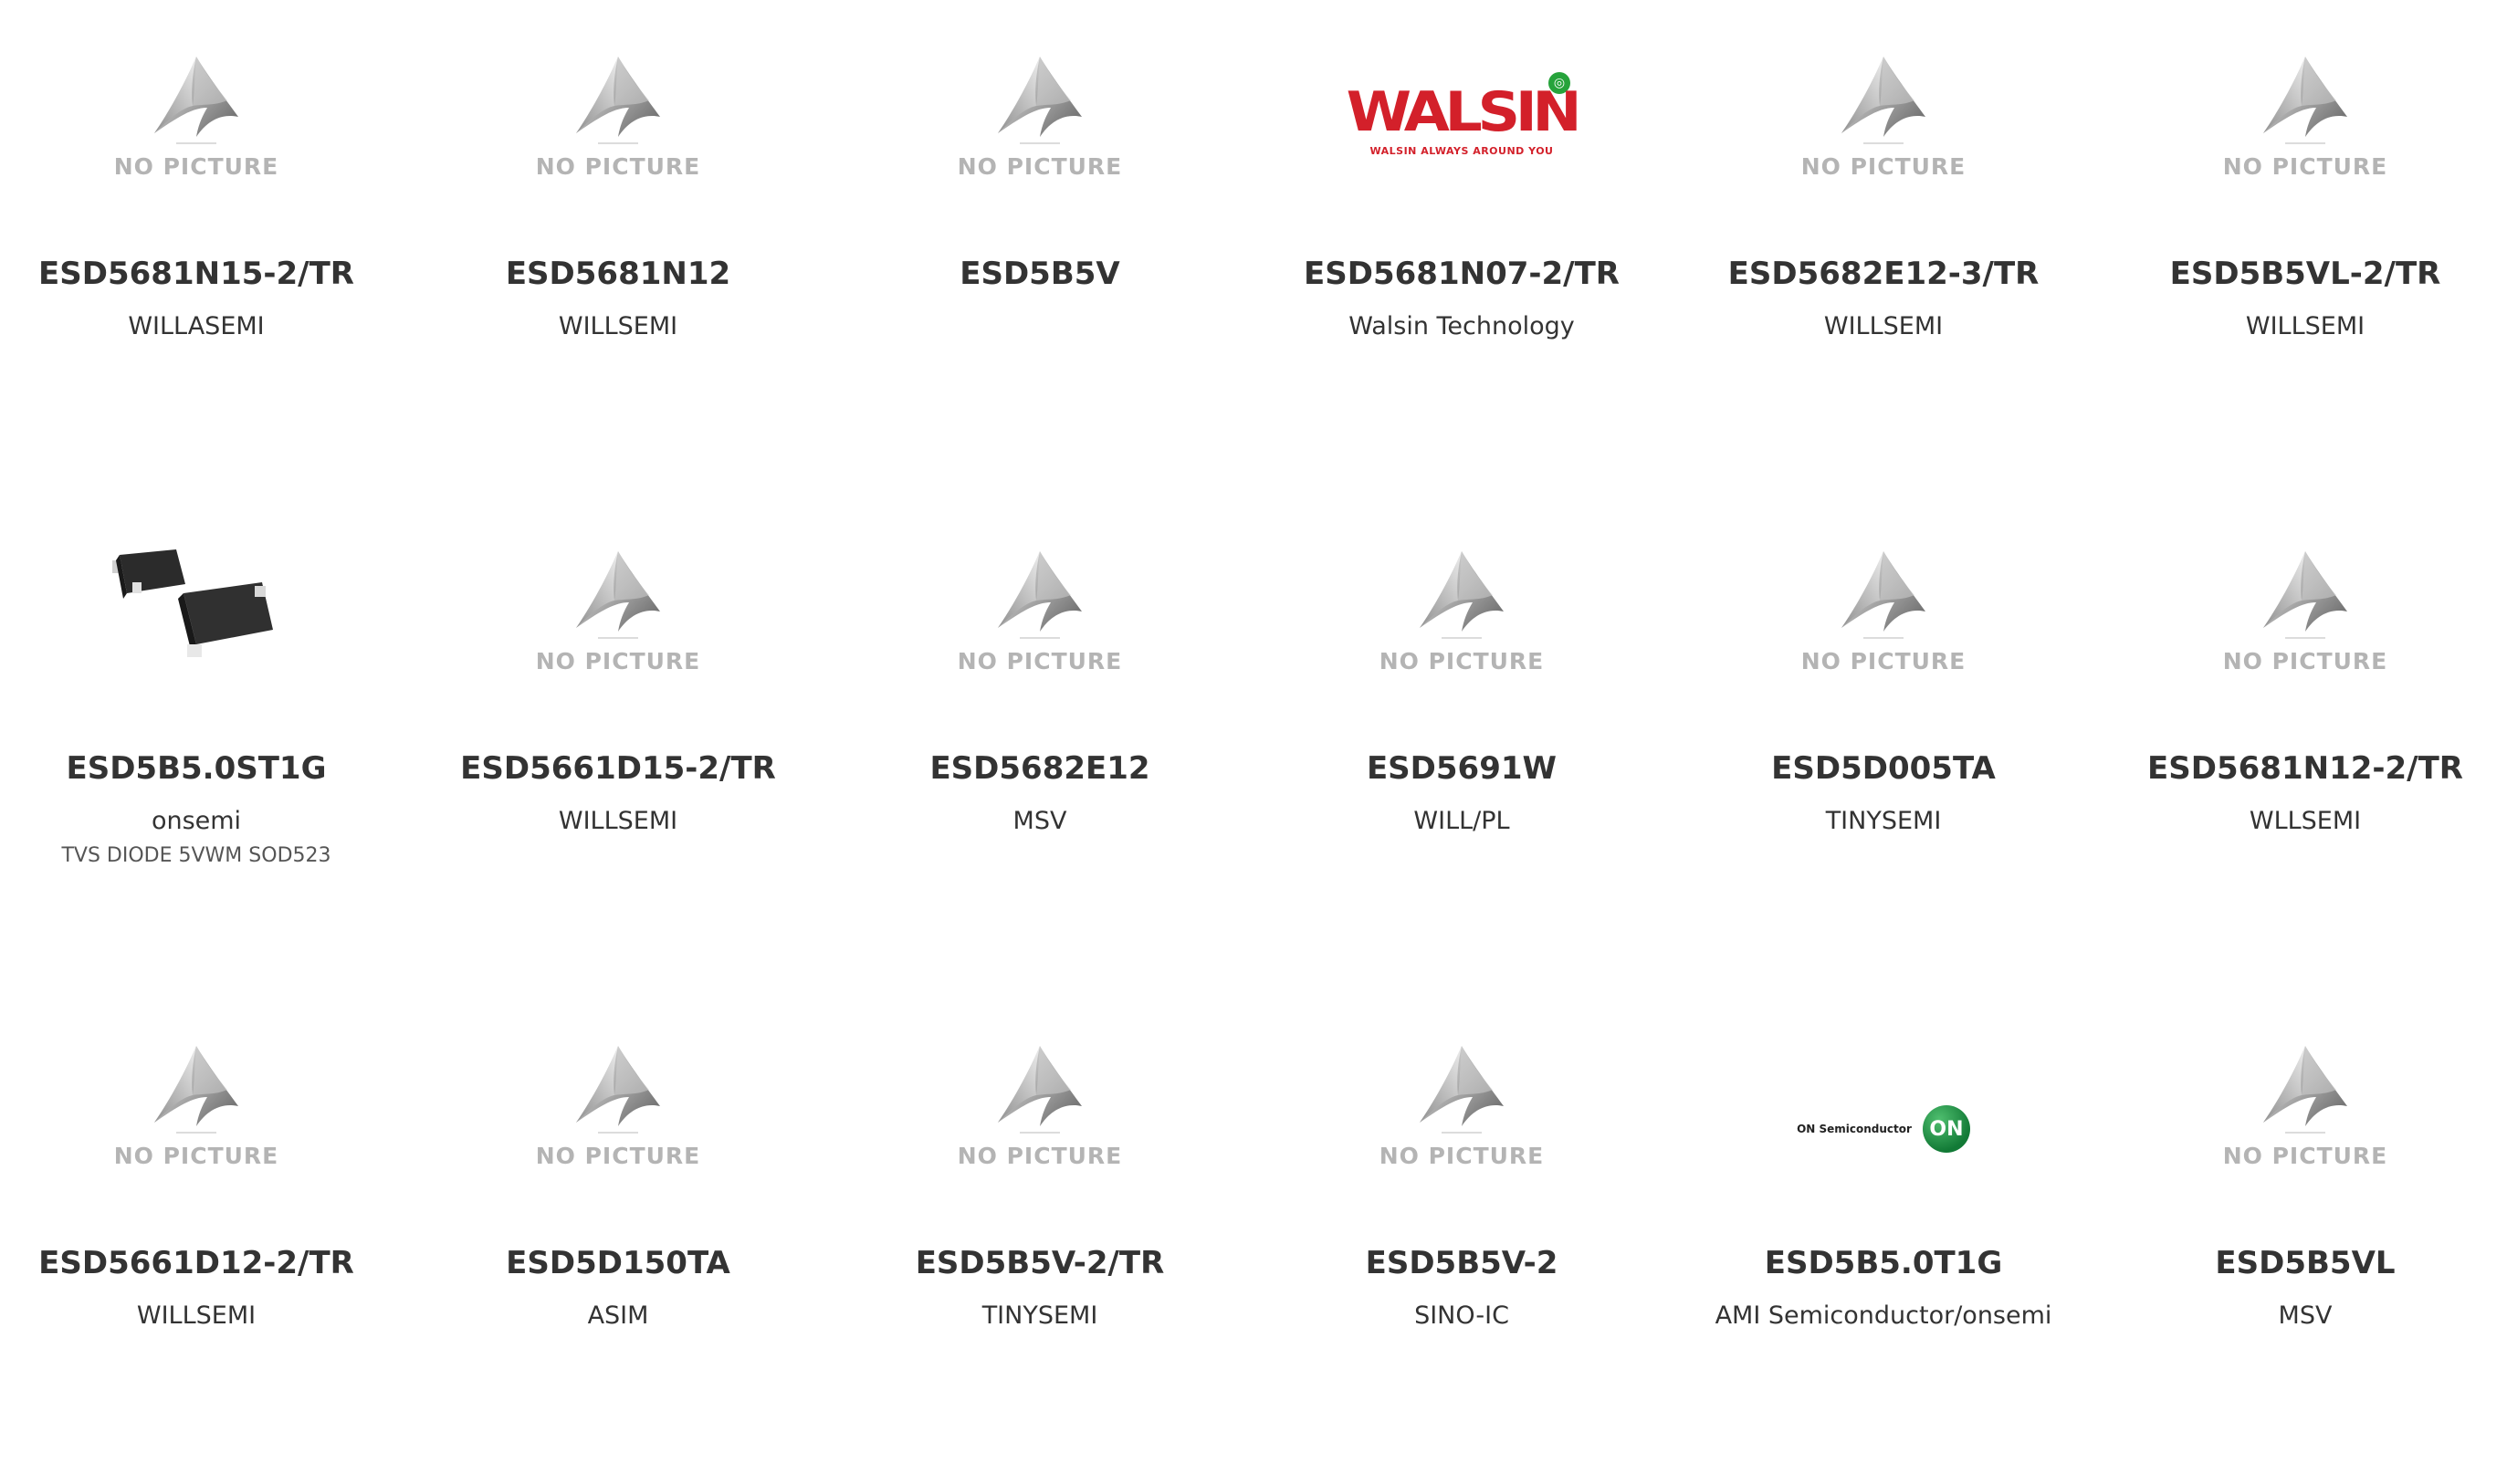 Image resolution: width=2507 pixels, height=1484 pixels. I want to click on product-card: NO PICTURE ESD5B5VL-2/TR WILLSEMI, so click(2300, 247).